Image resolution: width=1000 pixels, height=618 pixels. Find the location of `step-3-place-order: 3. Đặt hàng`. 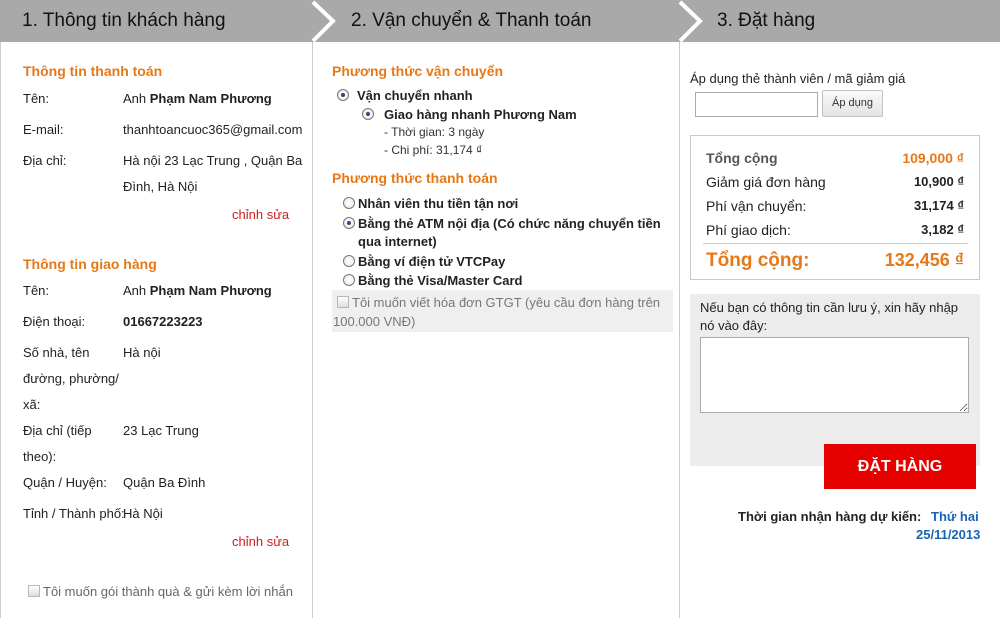

step-3-place-order: 3. Đặt hàng is located at coordinates (766, 21).